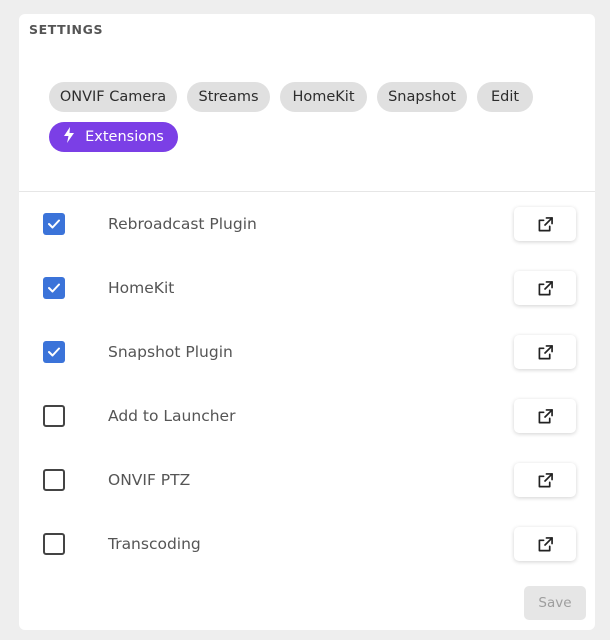 Image resolution: width=610 pixels, height=640 pixels. Describe the element at coordinates (307, 480) in the screenshot. I see `extension-row: ONVIF PTZ` at that location.